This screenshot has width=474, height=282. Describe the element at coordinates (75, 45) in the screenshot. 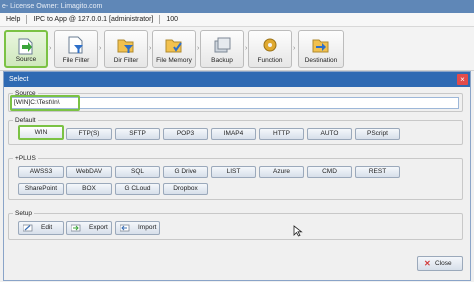

I see `file-filter-icon` at that location.